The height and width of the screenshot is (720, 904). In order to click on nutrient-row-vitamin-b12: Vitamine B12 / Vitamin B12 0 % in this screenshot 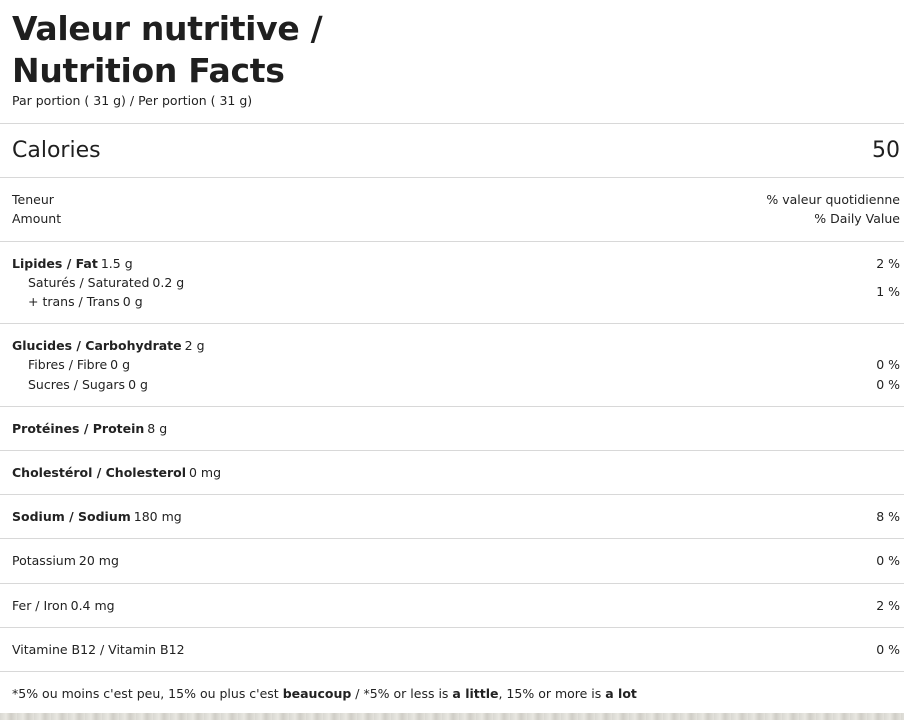, I will do `click(456, 649)`.